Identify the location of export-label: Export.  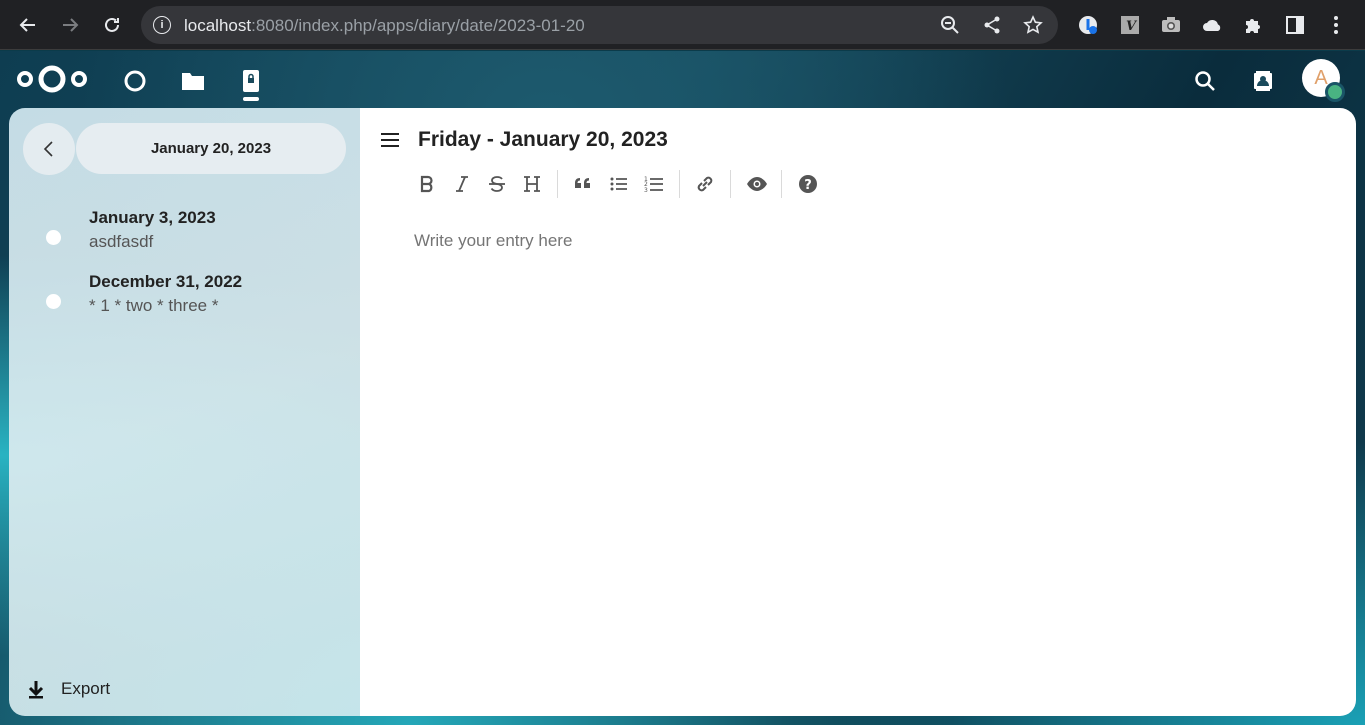
(86, 688).